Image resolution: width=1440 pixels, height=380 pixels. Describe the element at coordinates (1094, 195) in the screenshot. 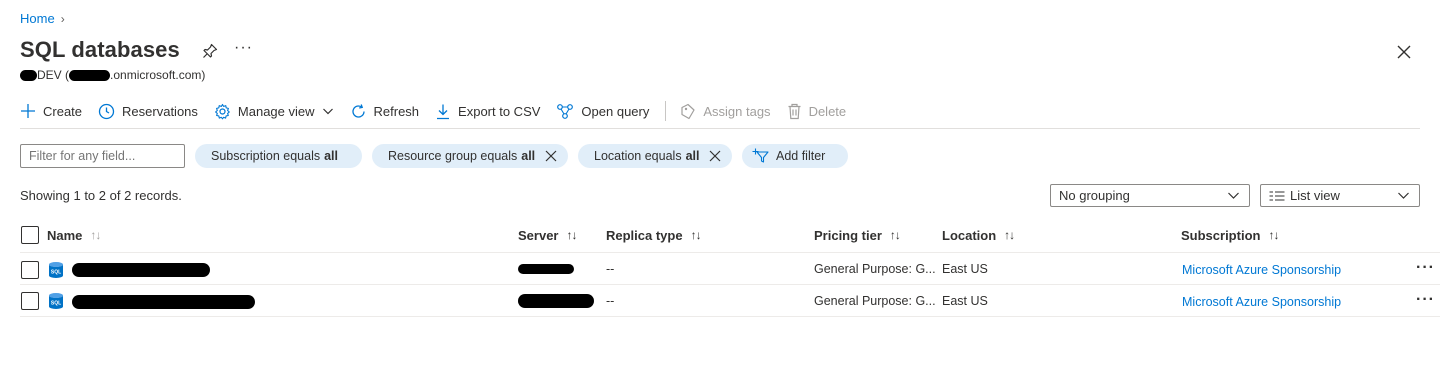

I see `grouping-value: No grouping` at that location.